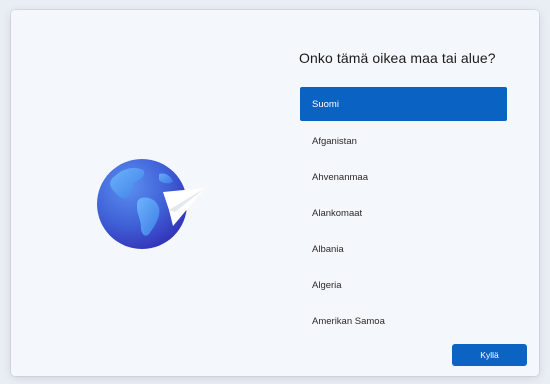 The width and height of the screenshot is (550, 384). What do you see at coordinates (403, 177) in the screenshot?
I see `region-option-ahvenanmaa: Ahvenanmaa` at bounding box center [403, 177].